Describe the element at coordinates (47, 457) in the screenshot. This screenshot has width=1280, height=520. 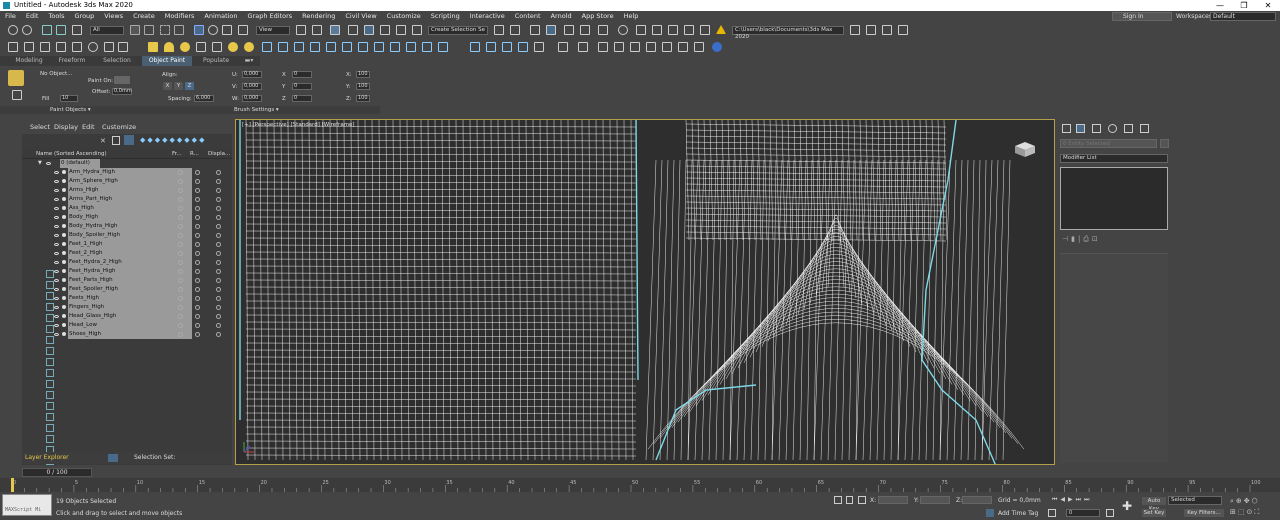
I see `layer-explorer-label: Layer Explorer` at that location.